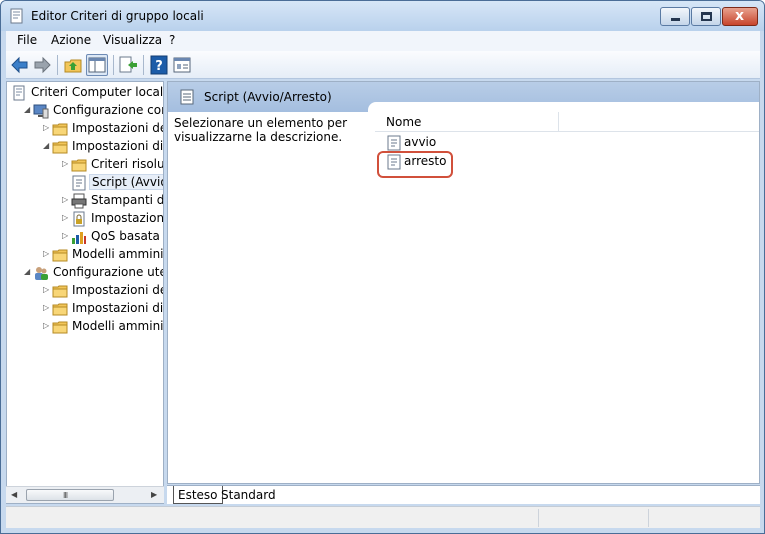 The image size is (765, 534). What do you see at coordinates (85, 147) in the screenshot?
I see `tree-item: ◢ Impostazioni di W` at bounding box center [85, 147].